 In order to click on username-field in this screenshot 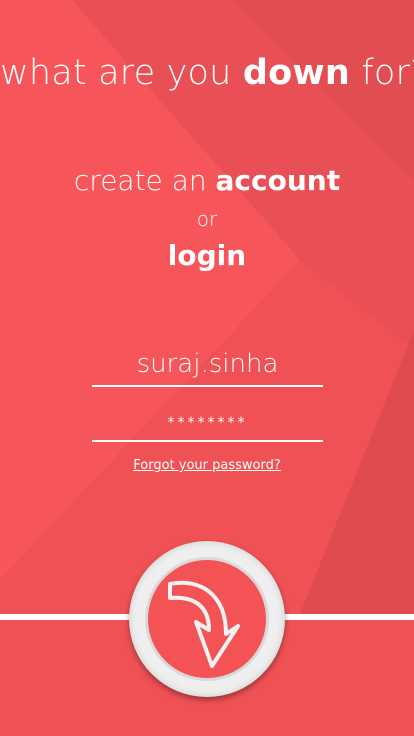, I will do `click(207, 365)`.